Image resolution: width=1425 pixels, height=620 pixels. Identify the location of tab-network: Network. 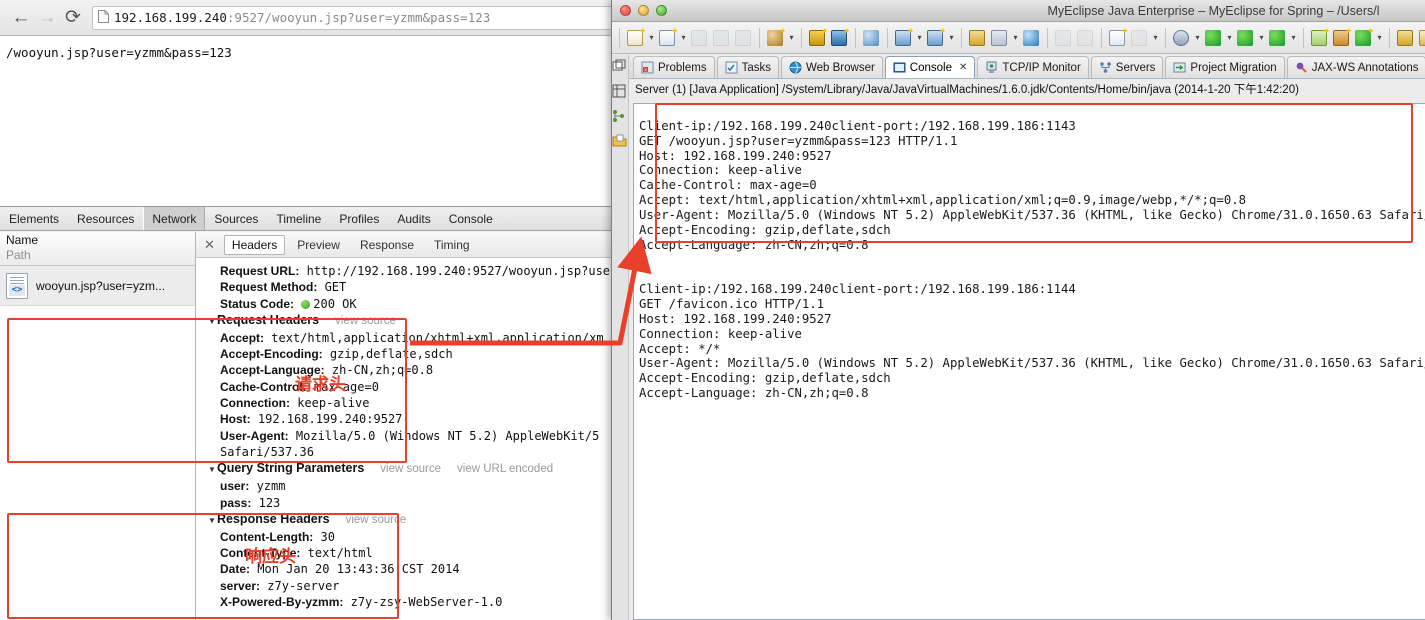
(174, 218).